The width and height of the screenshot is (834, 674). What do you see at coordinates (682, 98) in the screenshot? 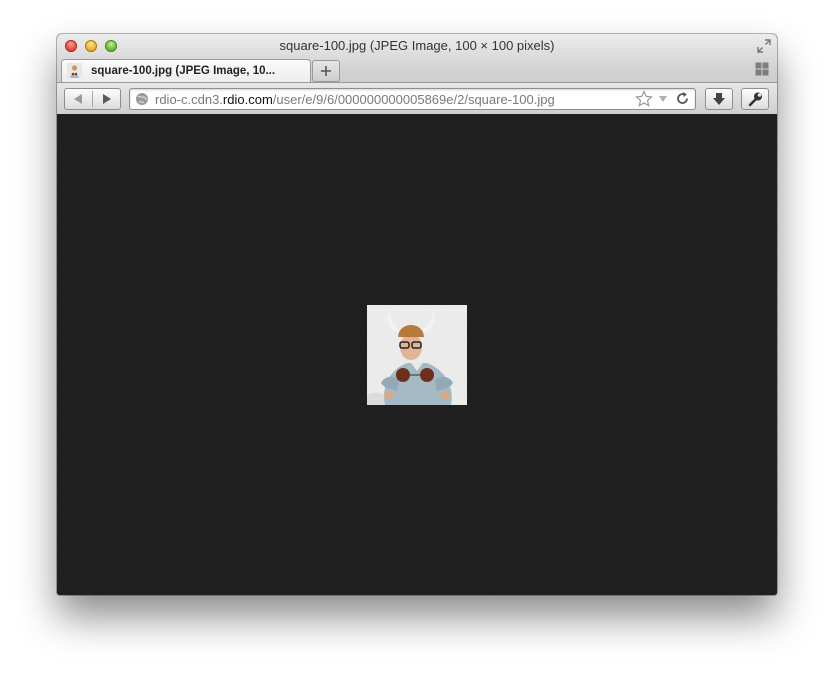
I see `reload-icon` at bounding box center [682, 98].